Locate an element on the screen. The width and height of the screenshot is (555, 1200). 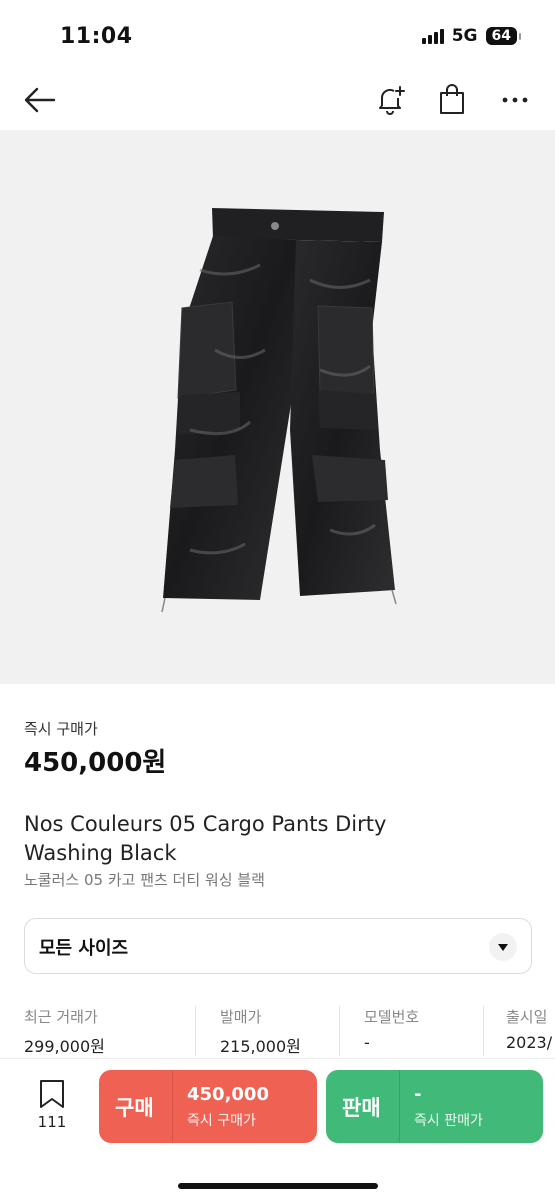
chevron-down-icon is located at coordinates (503, 947).